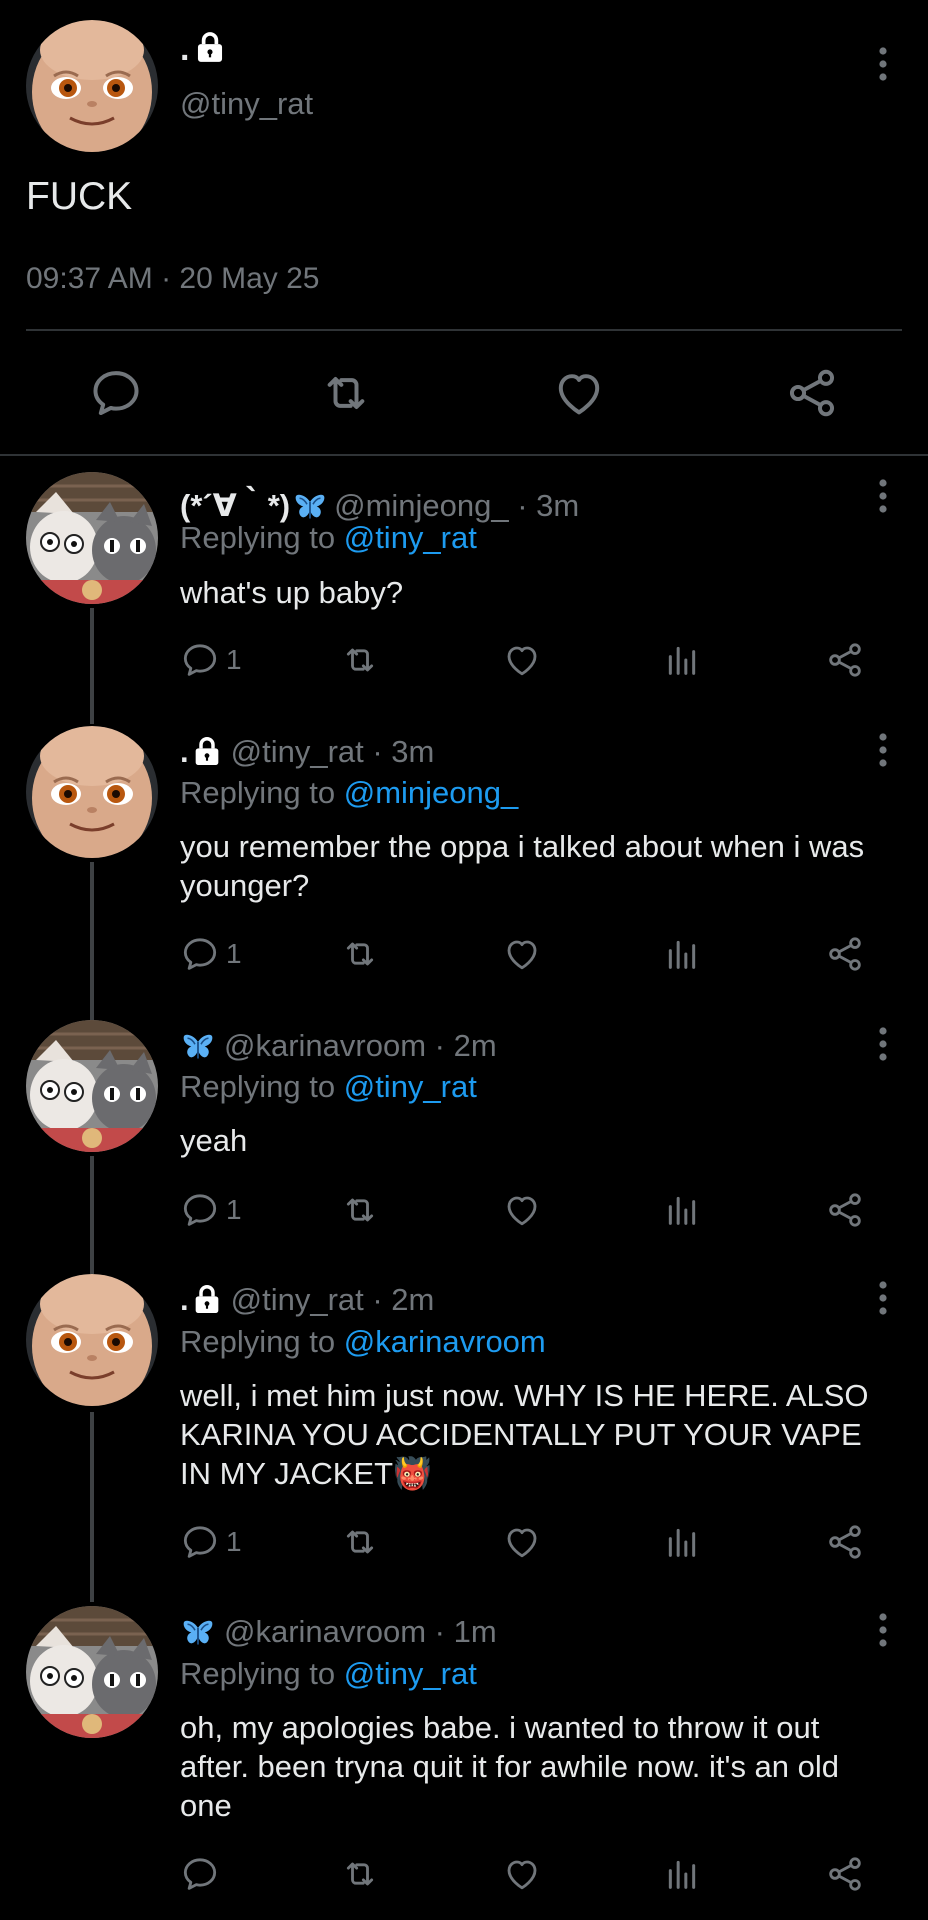  I want to click on author-display-name: ., so click(203, 49).